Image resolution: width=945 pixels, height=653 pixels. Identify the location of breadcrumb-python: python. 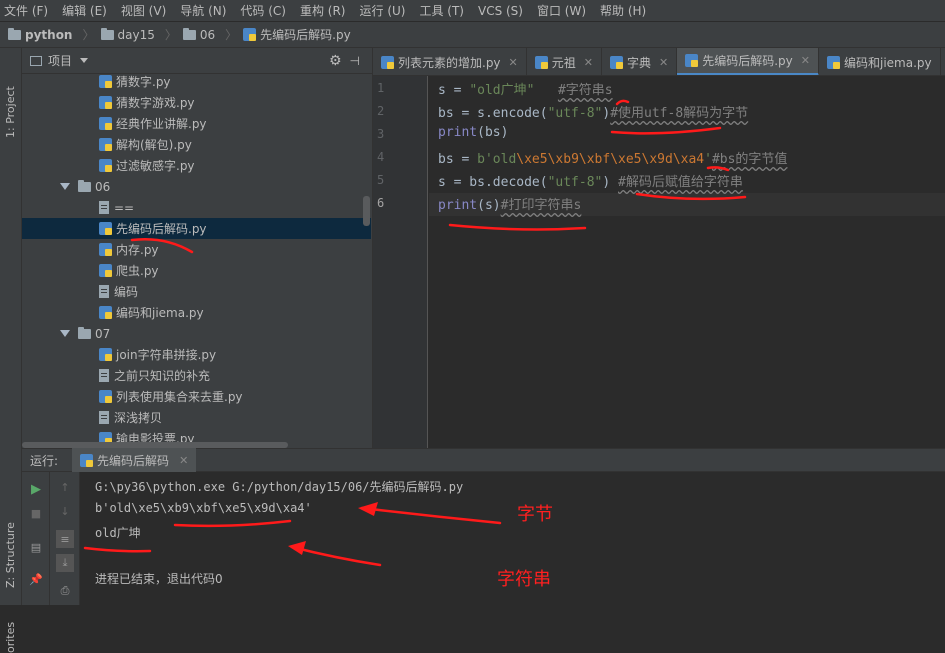
(40, 34).